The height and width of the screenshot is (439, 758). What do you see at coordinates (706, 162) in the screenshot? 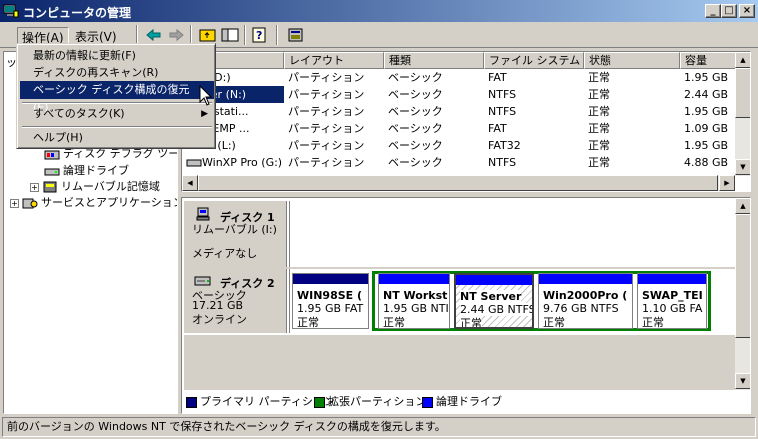
I see `cell-capacity: 4.88 GB` at bounding box center [706, 162].